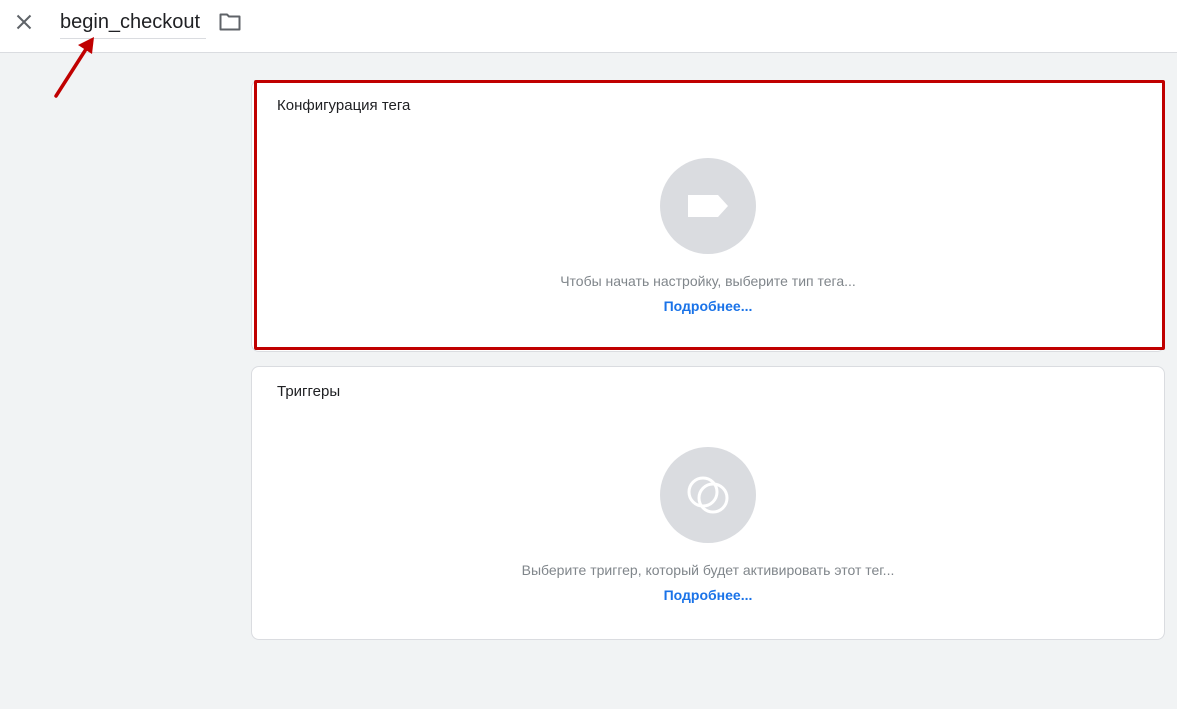  I want to click on folder-icon, so click(230, 22).